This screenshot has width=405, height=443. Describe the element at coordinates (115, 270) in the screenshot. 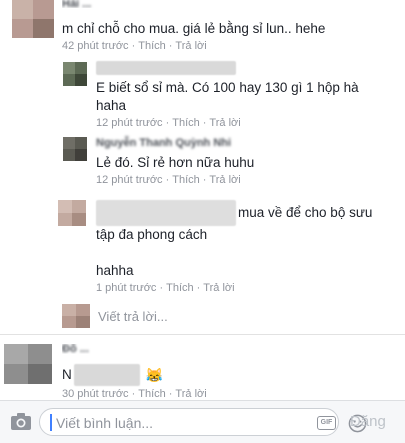

I see `comment-text: hahha` at that location.